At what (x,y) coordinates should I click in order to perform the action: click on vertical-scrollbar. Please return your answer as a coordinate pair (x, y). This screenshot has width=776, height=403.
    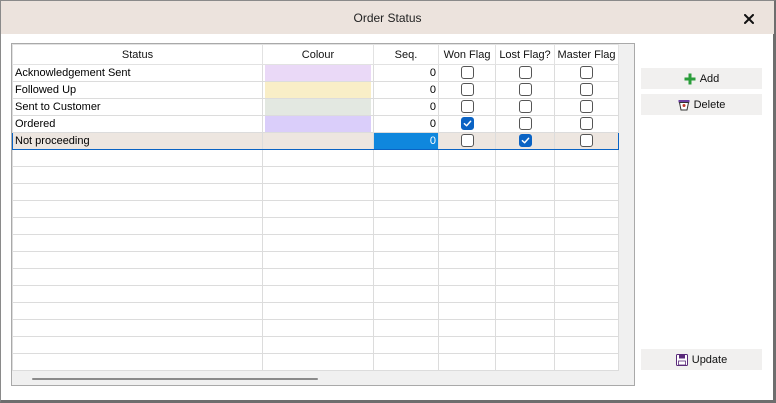
    Looking at the image, I should click on (626, 214).